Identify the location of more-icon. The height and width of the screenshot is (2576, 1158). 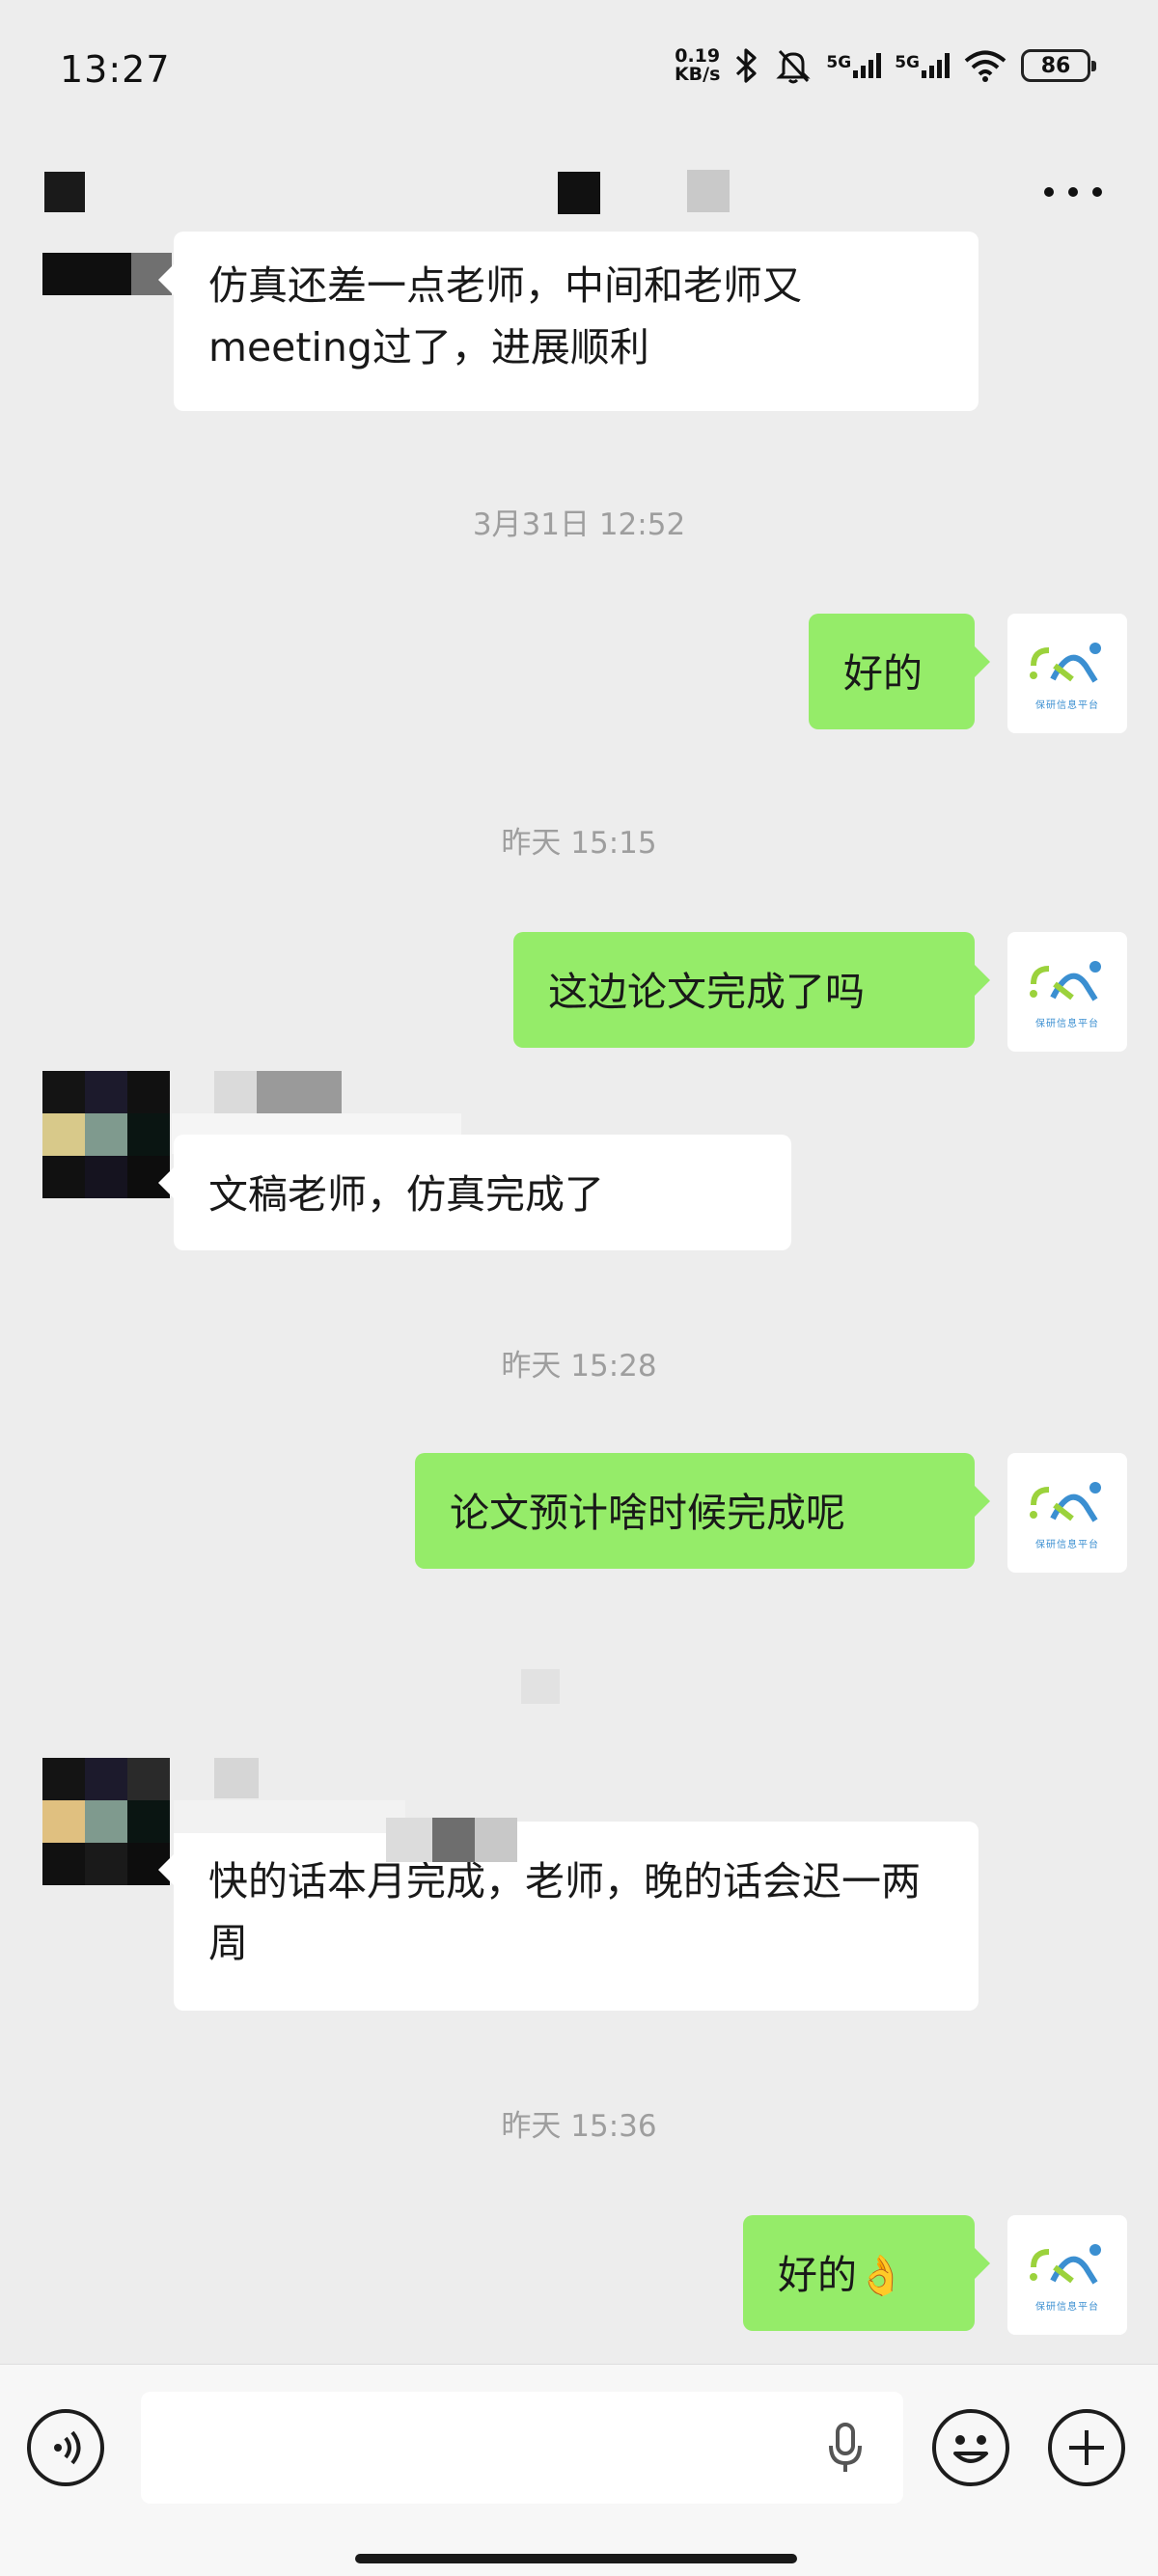
(1073, 192).